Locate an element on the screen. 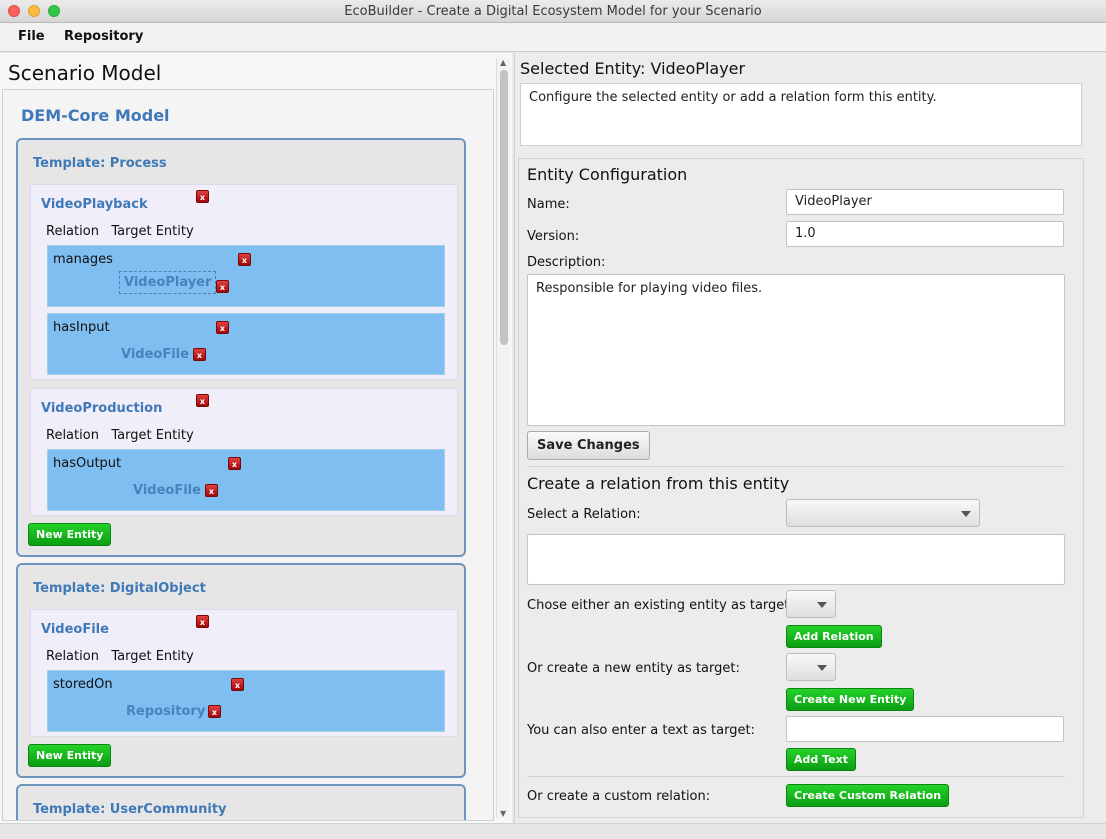 The height and width of the screenshot is (839, 1106). entity-name: VideoProduction is located at coordinates (101, 408).